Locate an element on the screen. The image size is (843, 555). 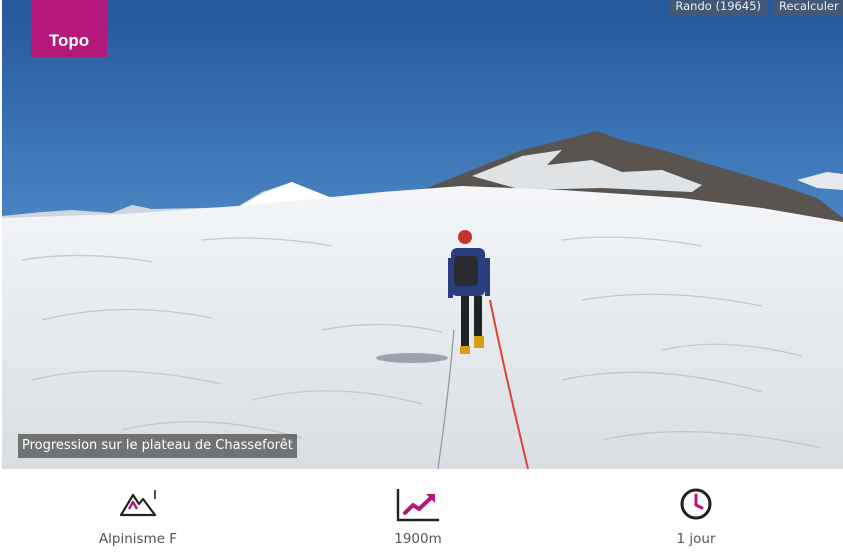
stat-activity: Alpinisme F is located at coordinates (138, 517).